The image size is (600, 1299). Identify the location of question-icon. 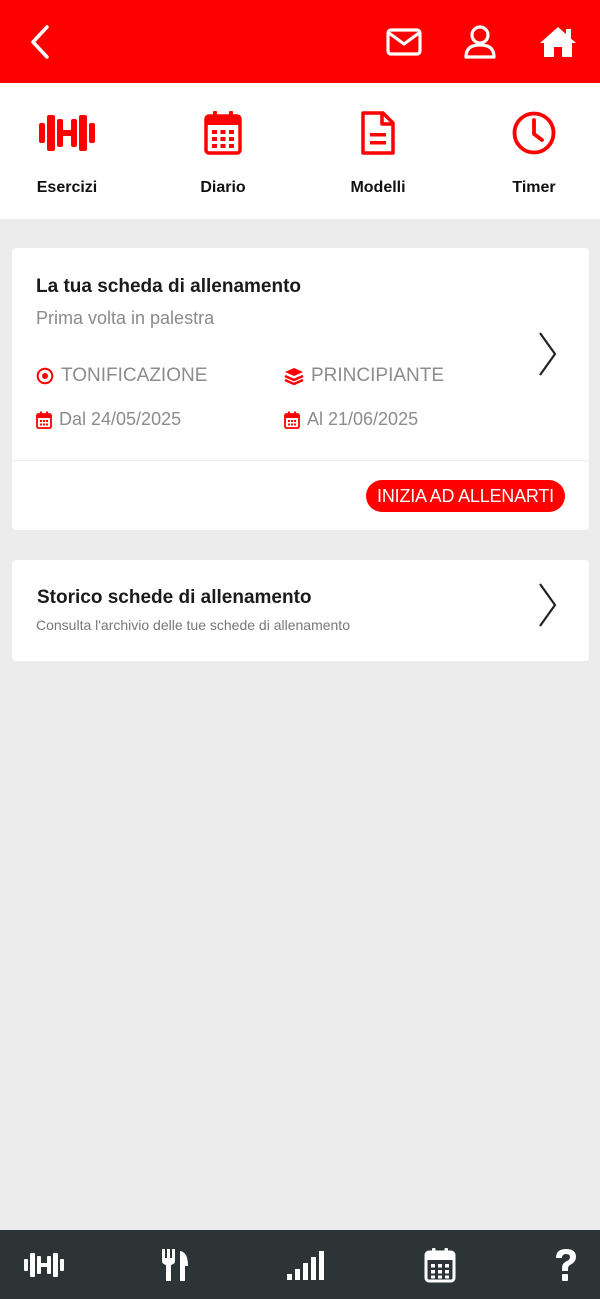
(566, 1264).